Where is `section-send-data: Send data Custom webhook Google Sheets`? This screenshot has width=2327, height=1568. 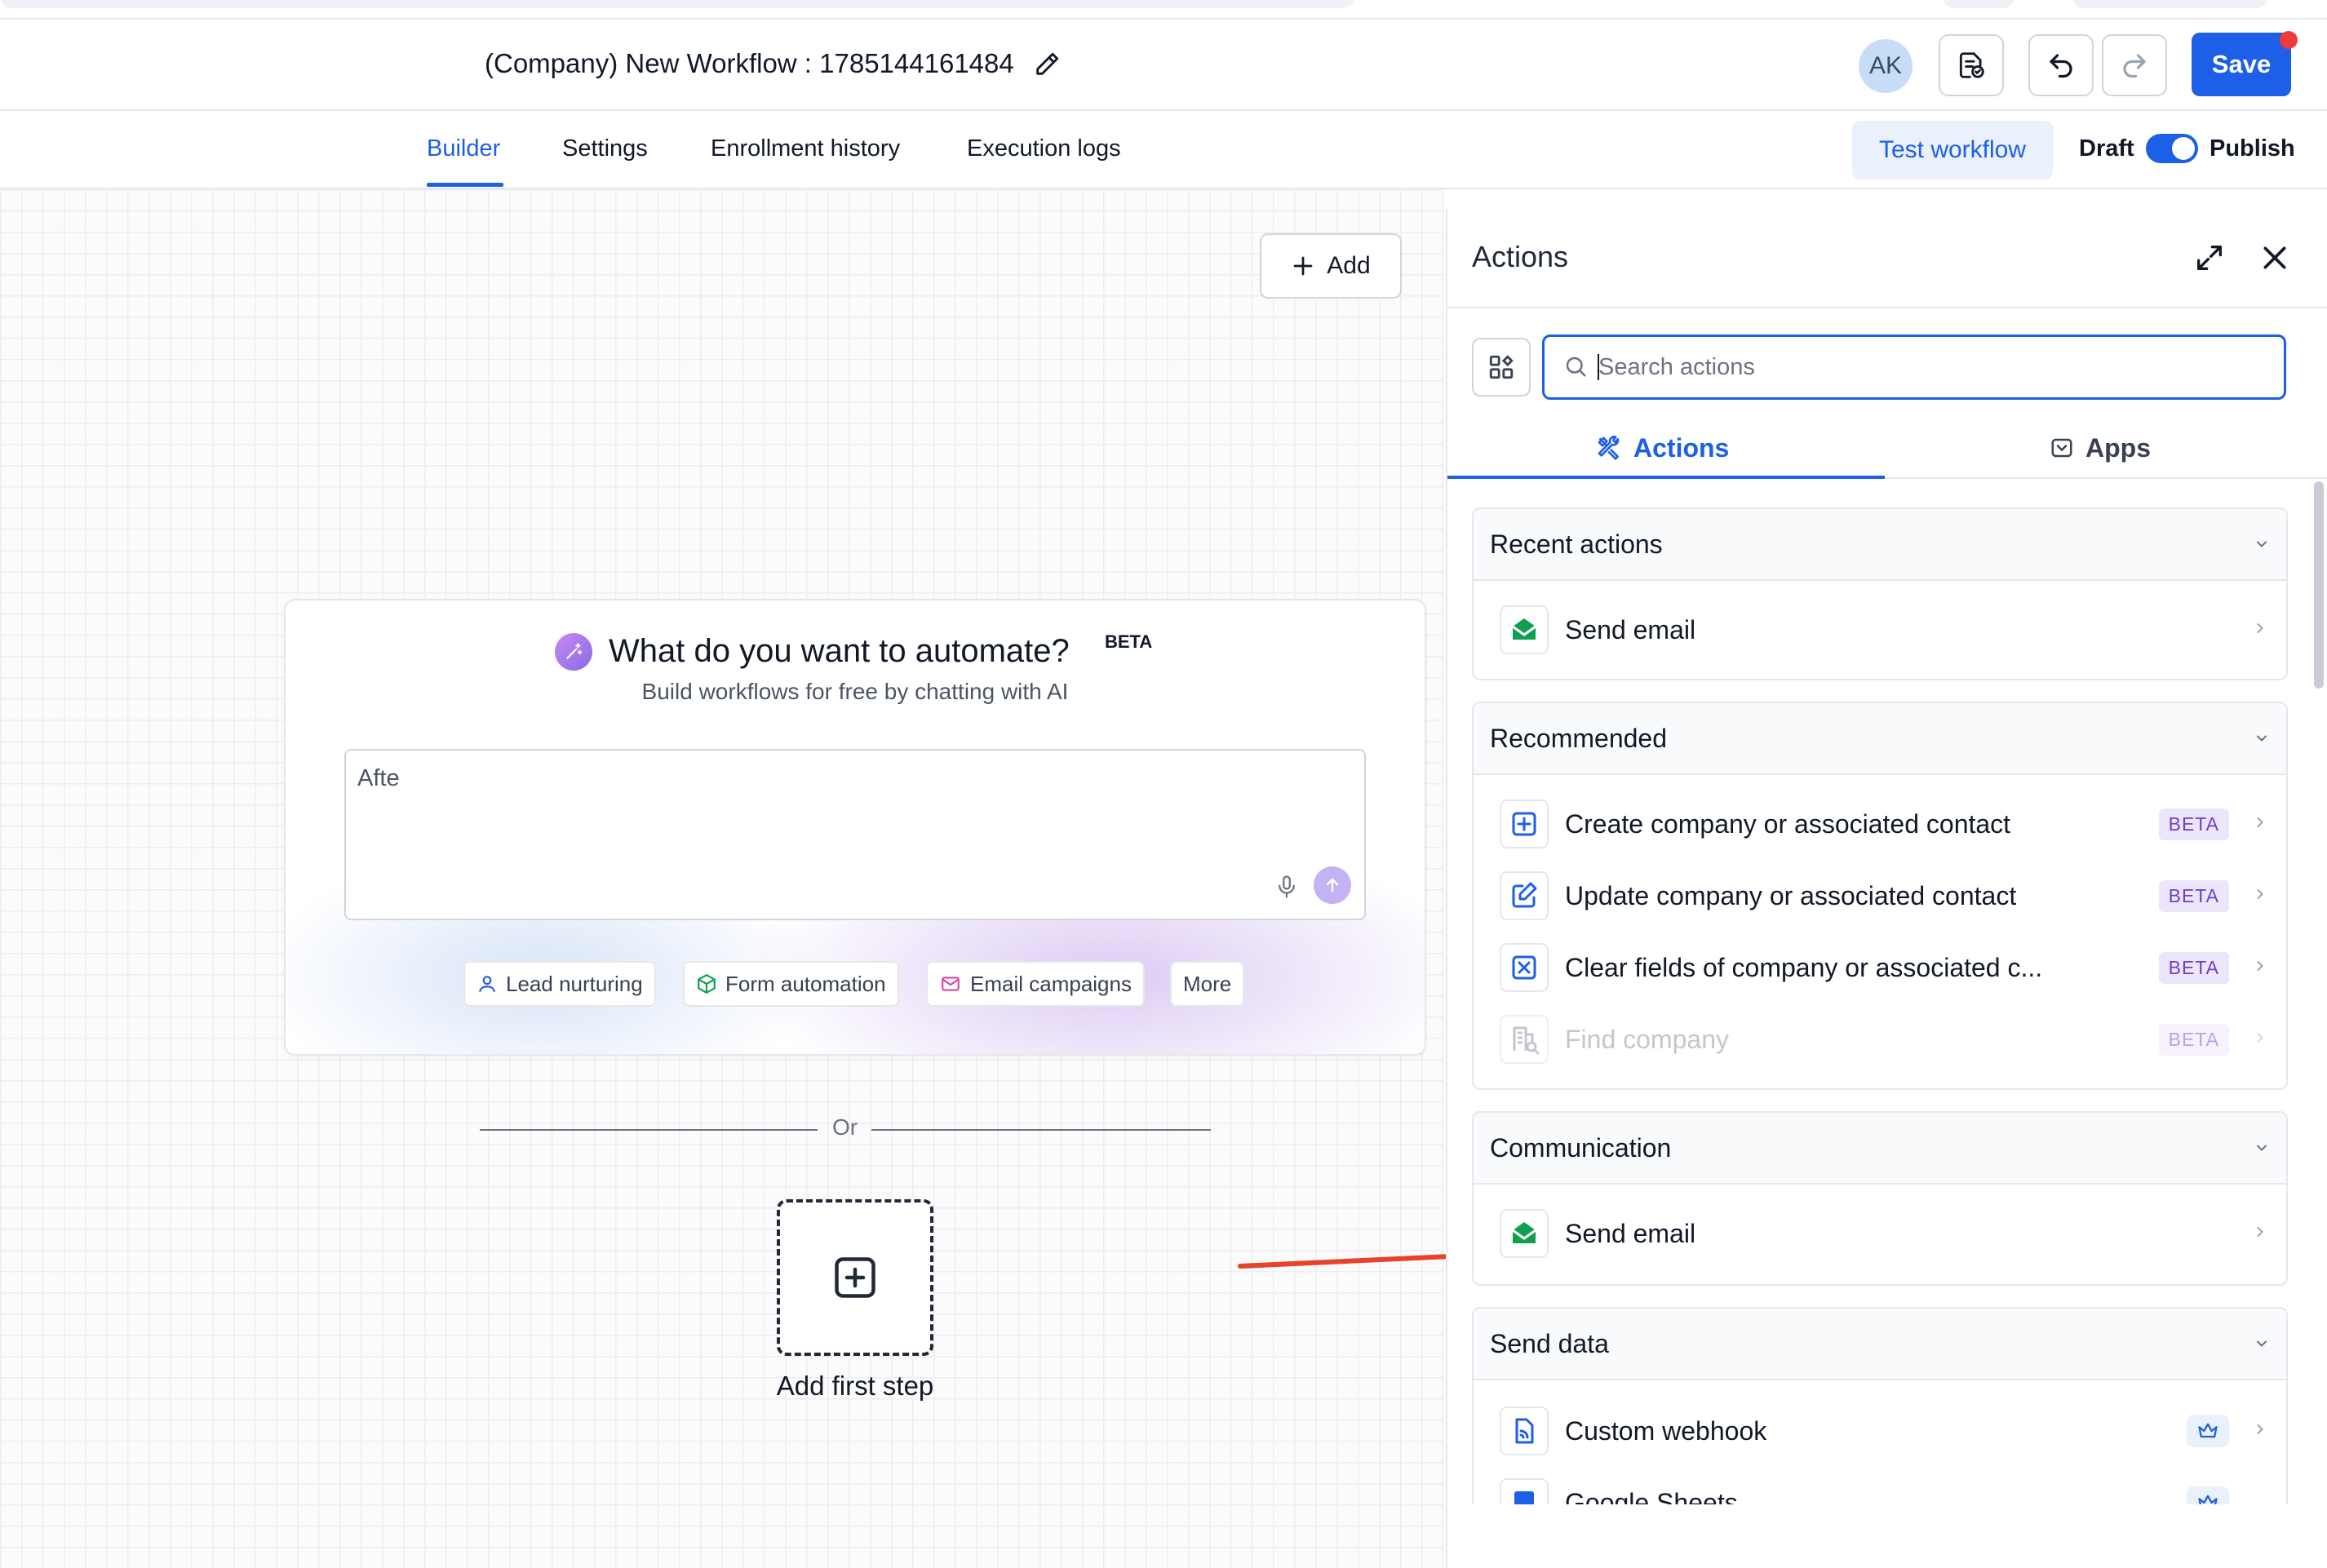 section-send-data: Send data Custom webhook Google Sheets is located at coordinates (1880, 1405).